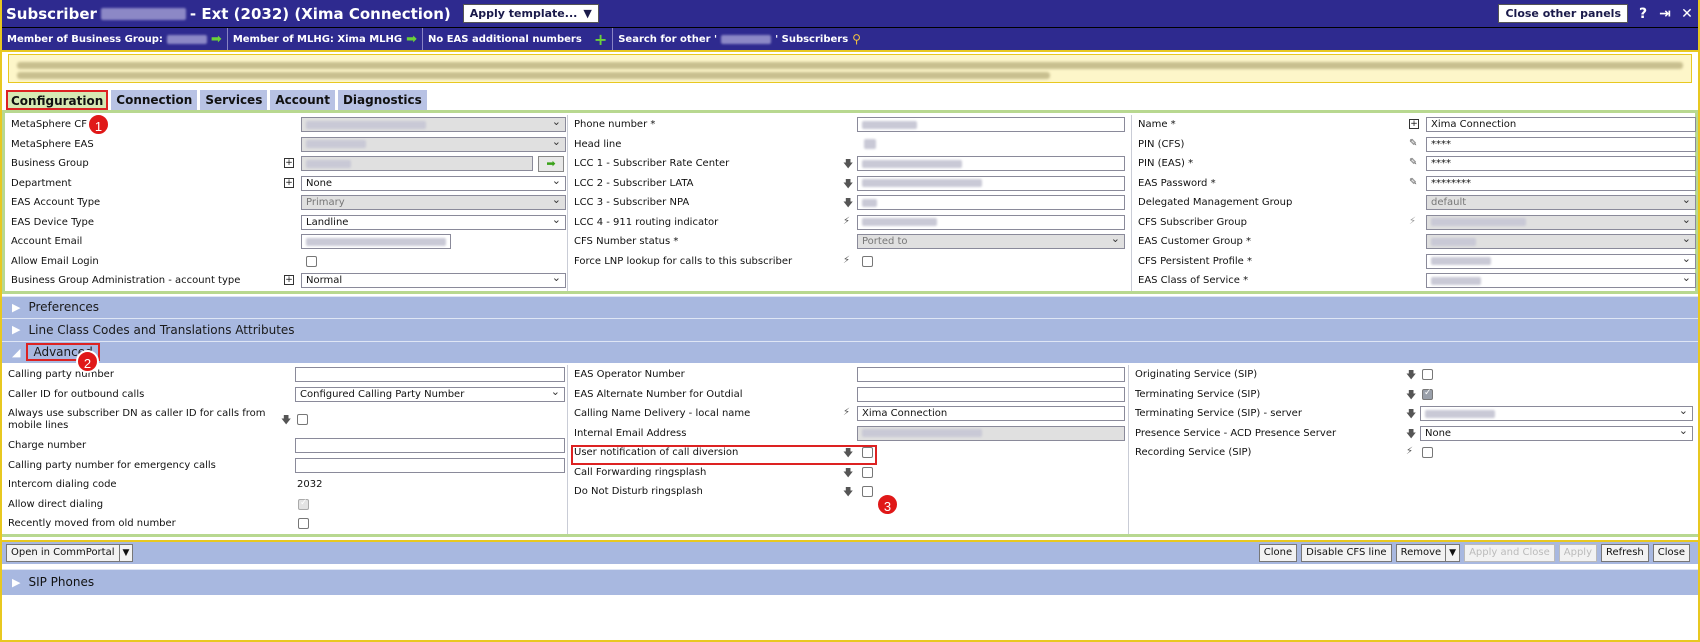 This screenshot has width=1700, height=642. I want to click on apply-button: Apply, so click(1577, 552).